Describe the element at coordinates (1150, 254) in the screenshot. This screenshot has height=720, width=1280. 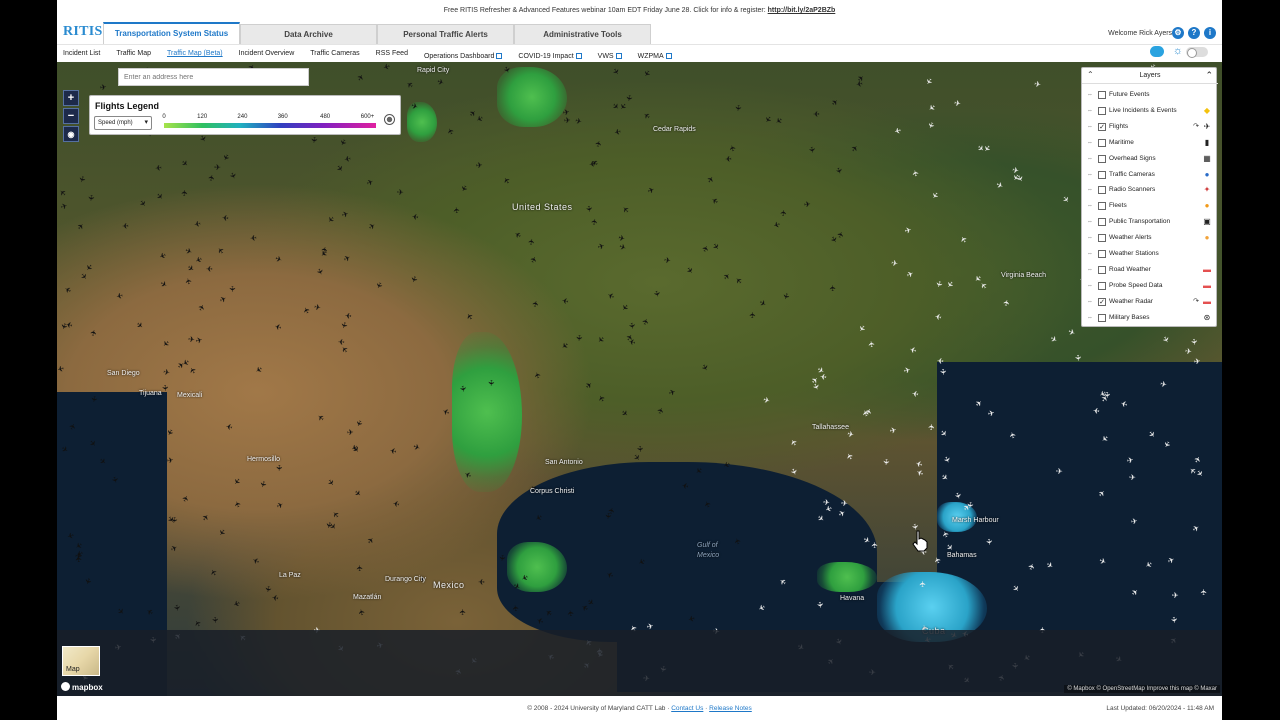
I see `layer-row-weather-stations: ⇔ Weather Stations` at that location.